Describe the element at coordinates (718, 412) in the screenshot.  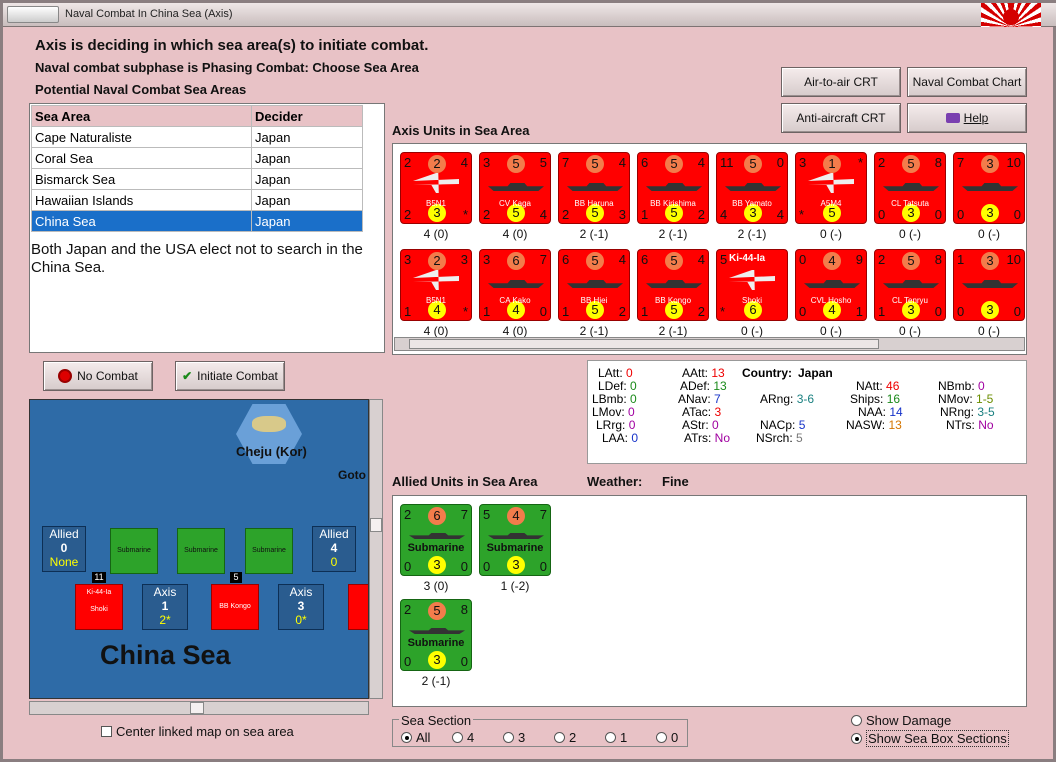
I see `atac-value: 3` at that location.